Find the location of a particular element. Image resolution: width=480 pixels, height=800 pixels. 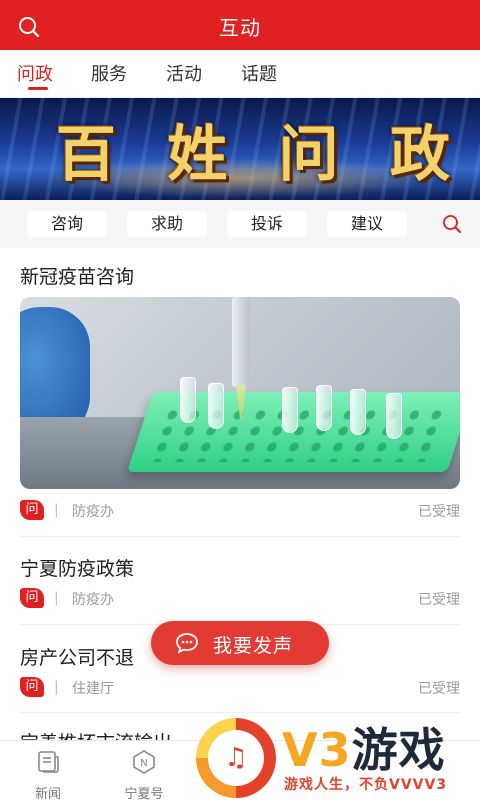

page-title: 互动 is located at coordinates (240, 28).